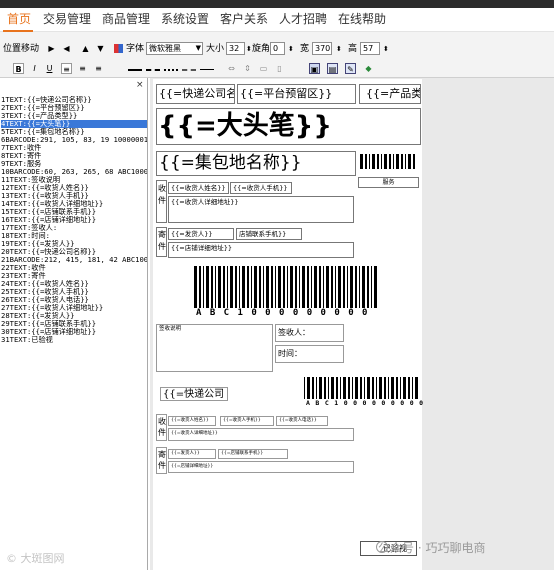 This screenshot has width=554, height=570. Describe the element at coordinates (296, 94) in the screenshot. I see `platform-reserved-field: {{=平台预留区}}` at that location.